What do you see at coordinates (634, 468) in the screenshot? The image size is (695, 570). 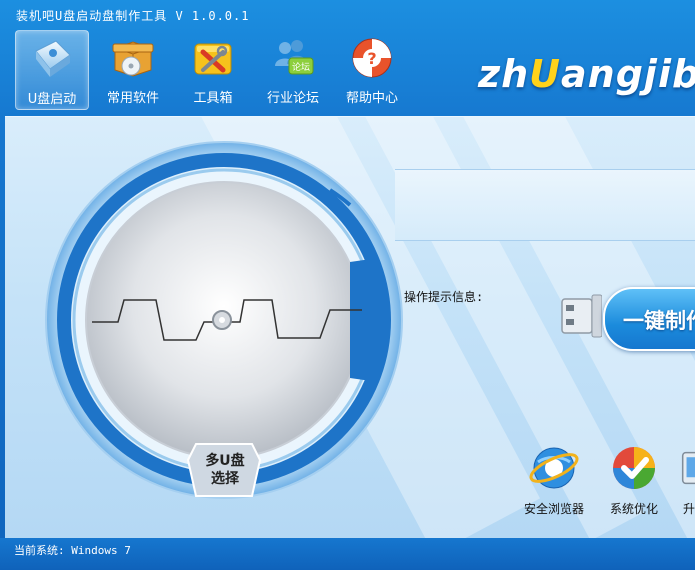 I see `system-optimize-icon` at bounding box center [634, 468].